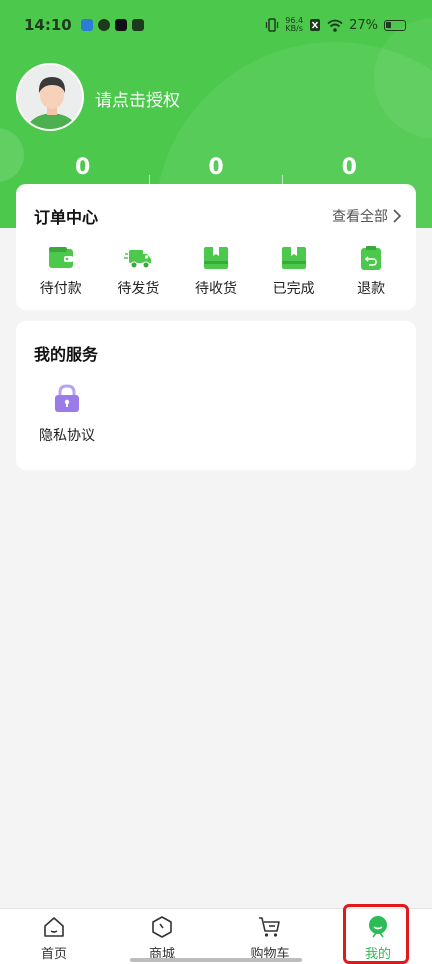 This screenshot has height=964, width=432. I want to click on avatar-person-icon, so click(50, 97).